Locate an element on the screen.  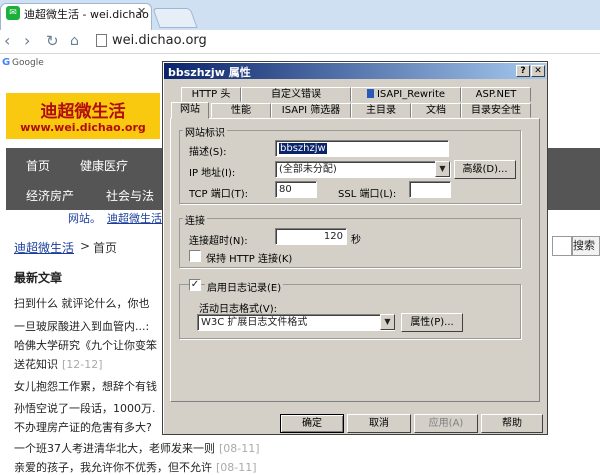
keepalive-checkbox is located at coordinates (195, 256).